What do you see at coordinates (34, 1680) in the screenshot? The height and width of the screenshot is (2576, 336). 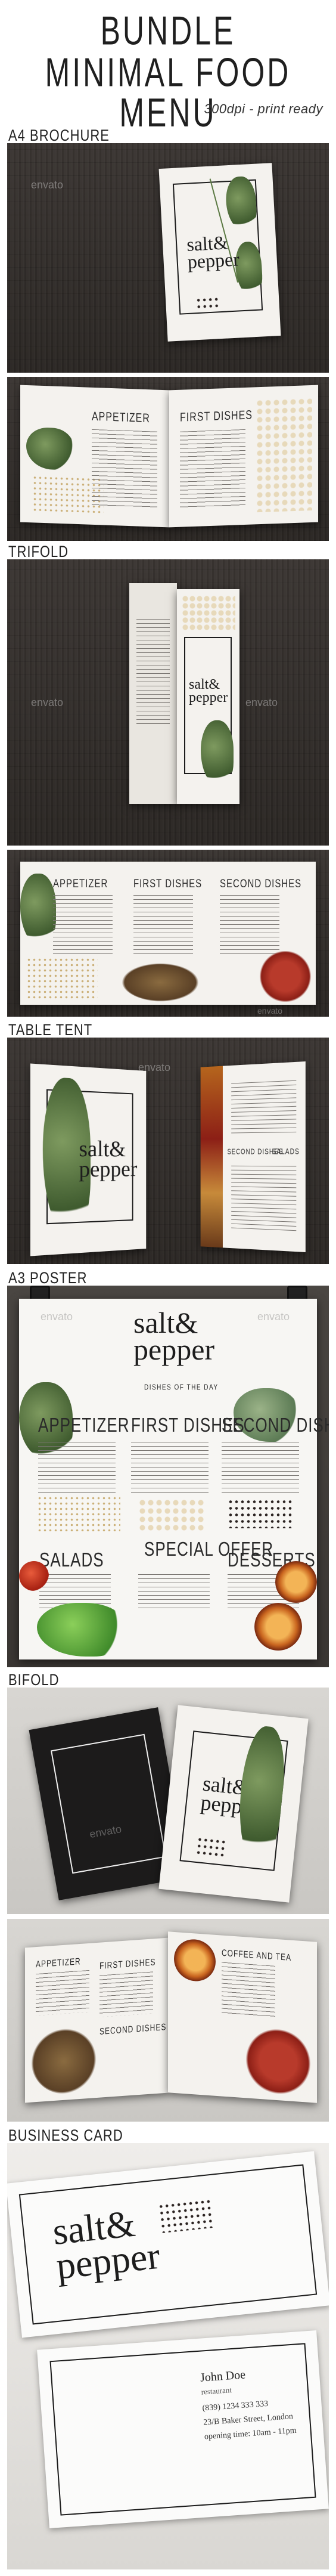 I see `section-label-bifold: BIFOLD` at bounding box center [34, 1680].